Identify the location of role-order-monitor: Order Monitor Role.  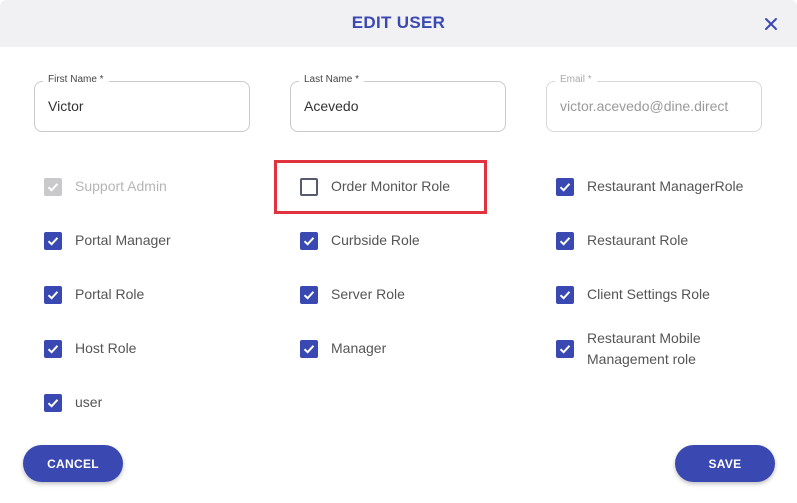
(375, 186).